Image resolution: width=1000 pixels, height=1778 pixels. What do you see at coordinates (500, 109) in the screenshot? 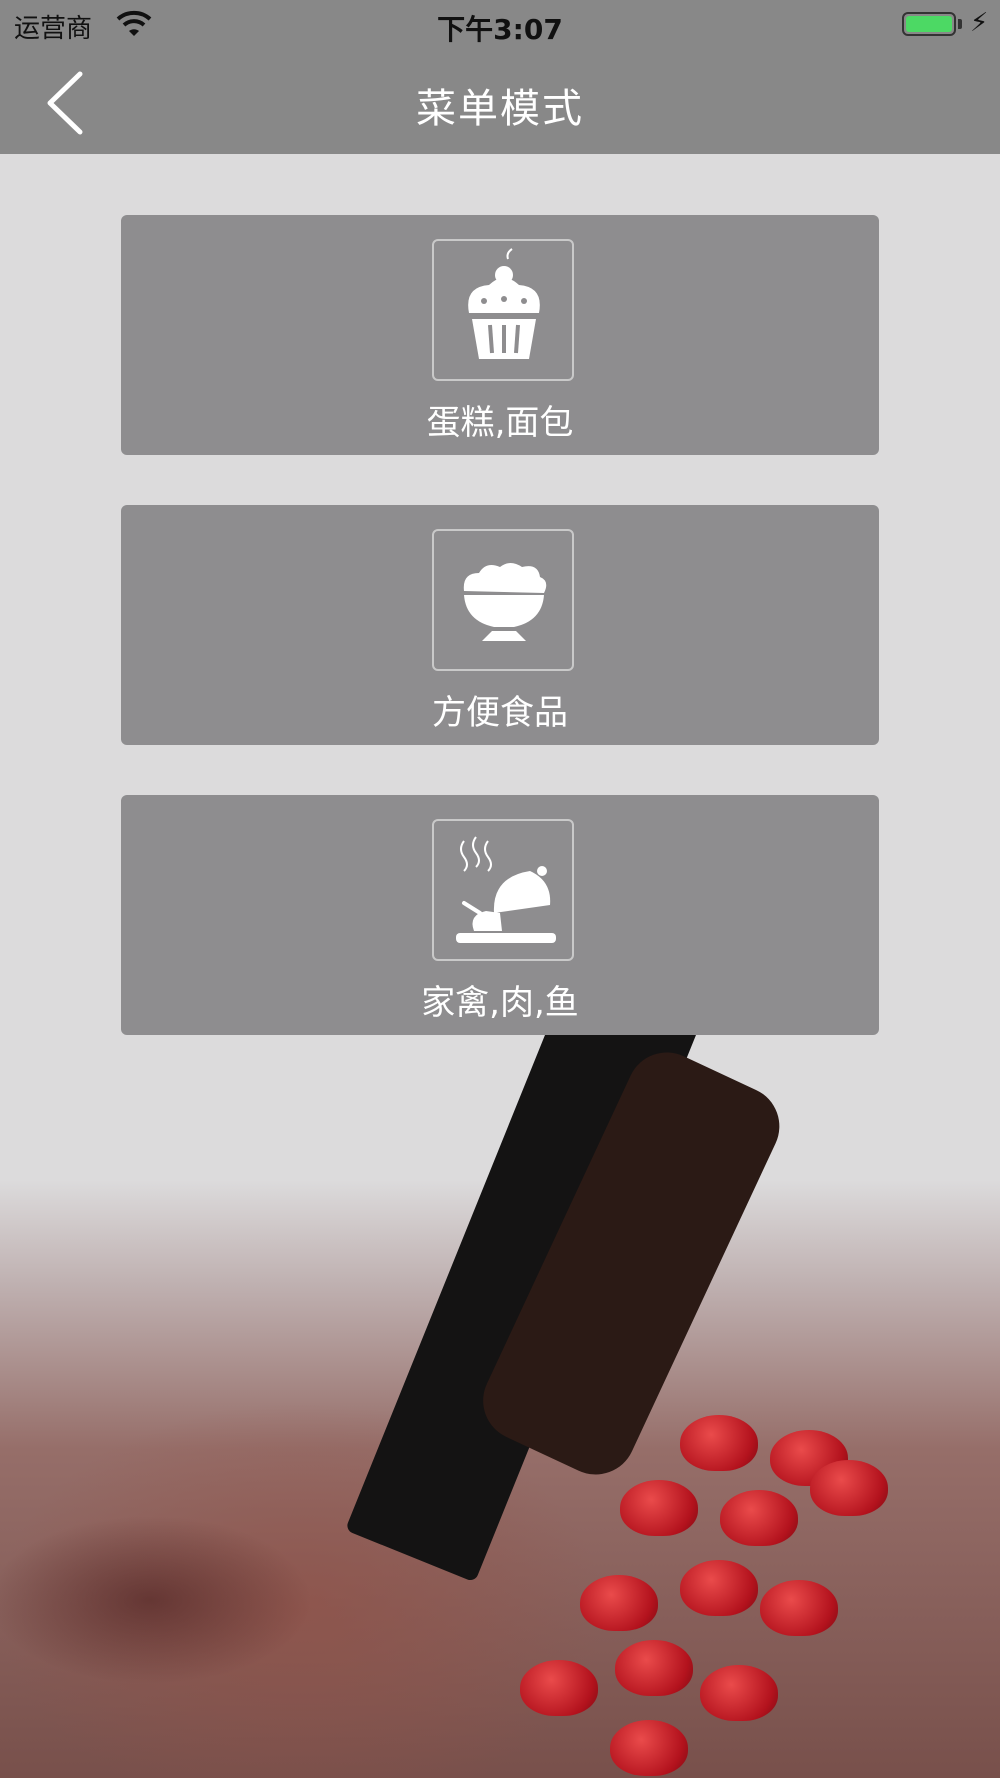
I see `page-title: 菜单模式` at bounding box center [500, 109].